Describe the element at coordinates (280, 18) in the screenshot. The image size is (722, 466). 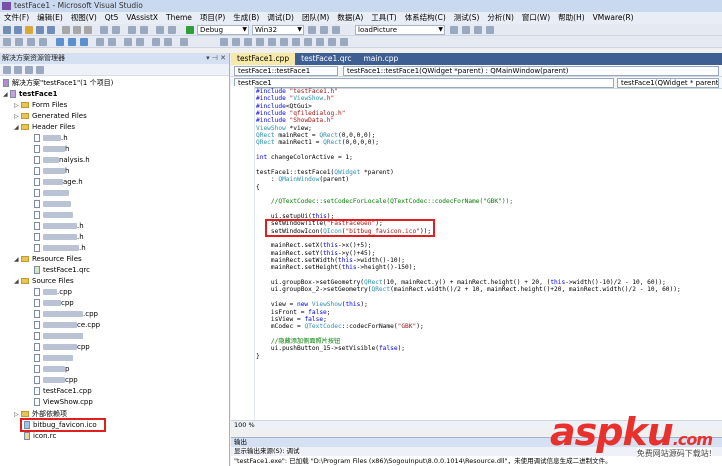
I see `menu-debug: 调试(D)` at that location.